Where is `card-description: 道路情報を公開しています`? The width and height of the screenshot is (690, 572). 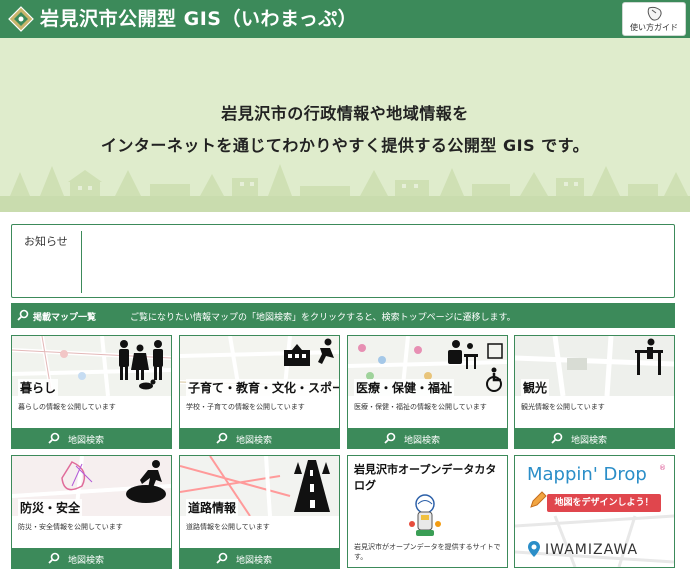 card-description: 道路情報を公開しています is located at coordinates (228, 527).